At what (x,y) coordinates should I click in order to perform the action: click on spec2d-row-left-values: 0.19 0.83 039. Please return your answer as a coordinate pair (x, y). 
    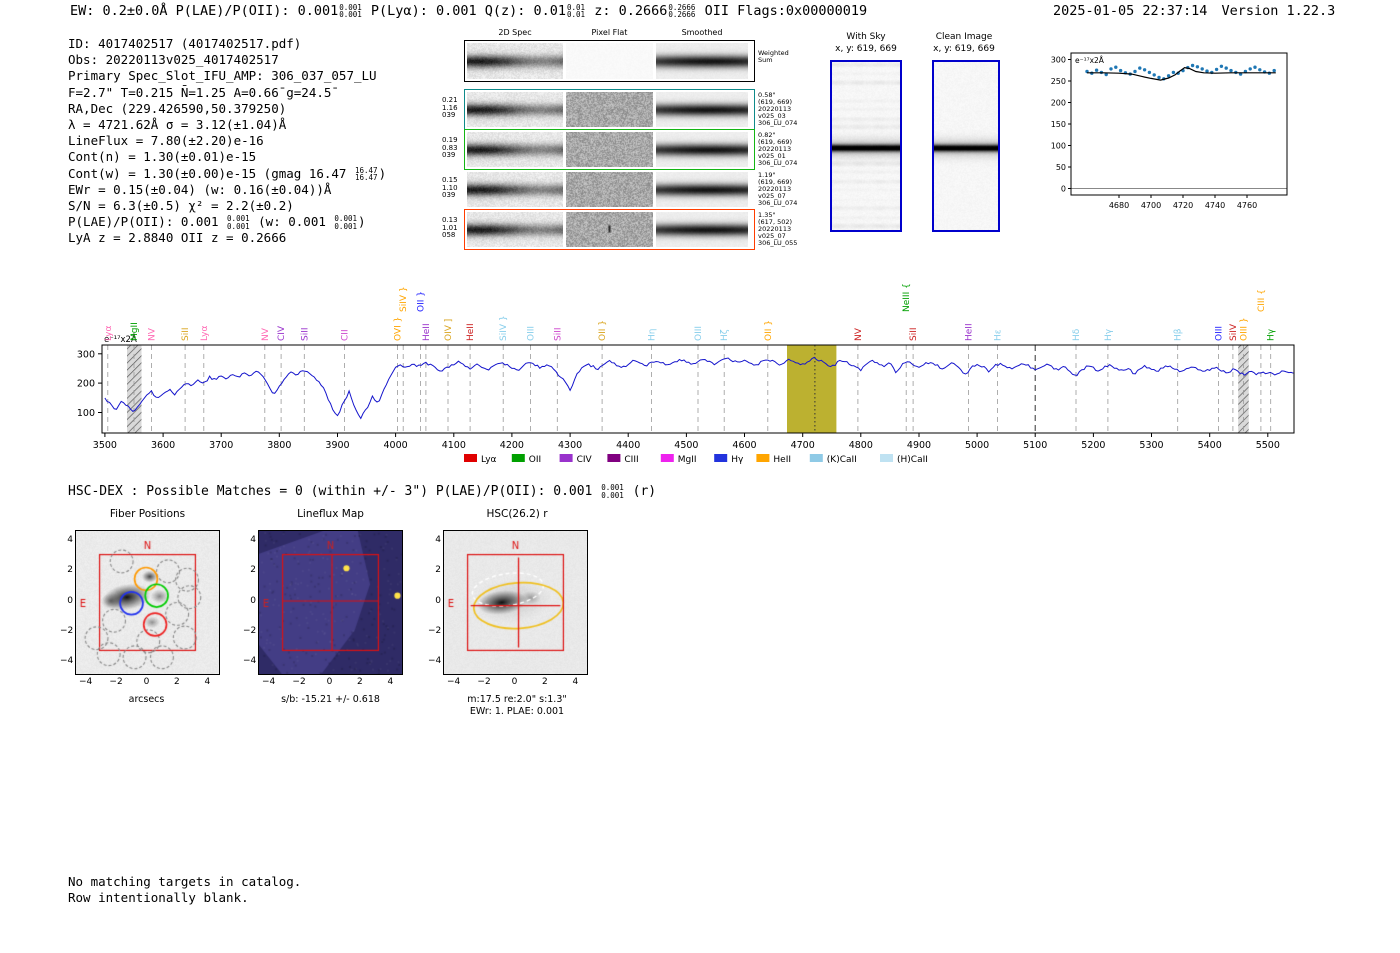
    Looking at the image, I should click on (450, 148).